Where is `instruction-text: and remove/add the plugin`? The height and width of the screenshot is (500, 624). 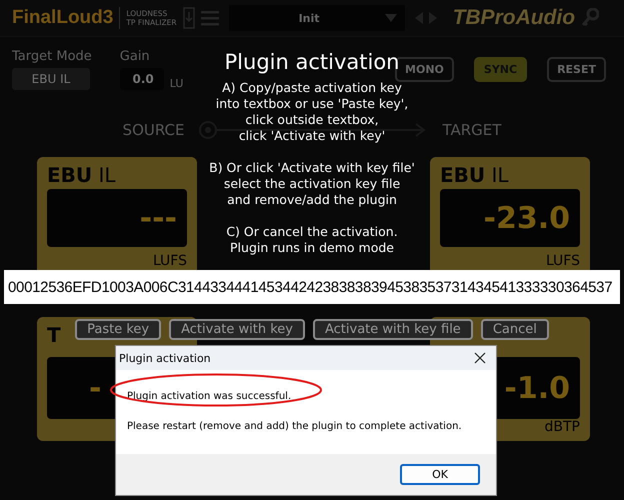 instruction-text: and remove/add the plugin is located at coordinates (312, 200).